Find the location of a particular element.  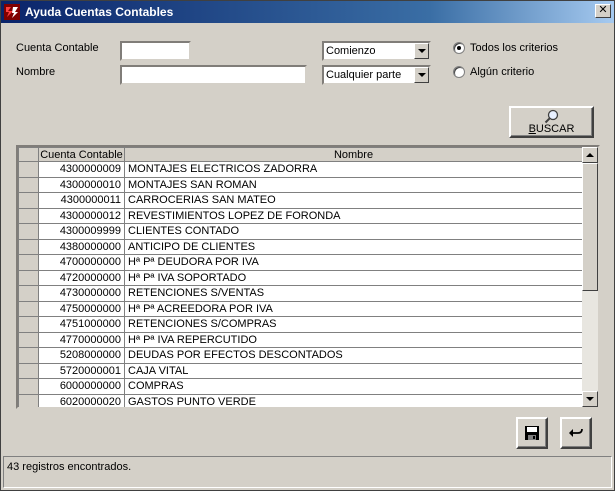

cell-cuenta-contable: 4300000012 is located at coordinates (81, 215).